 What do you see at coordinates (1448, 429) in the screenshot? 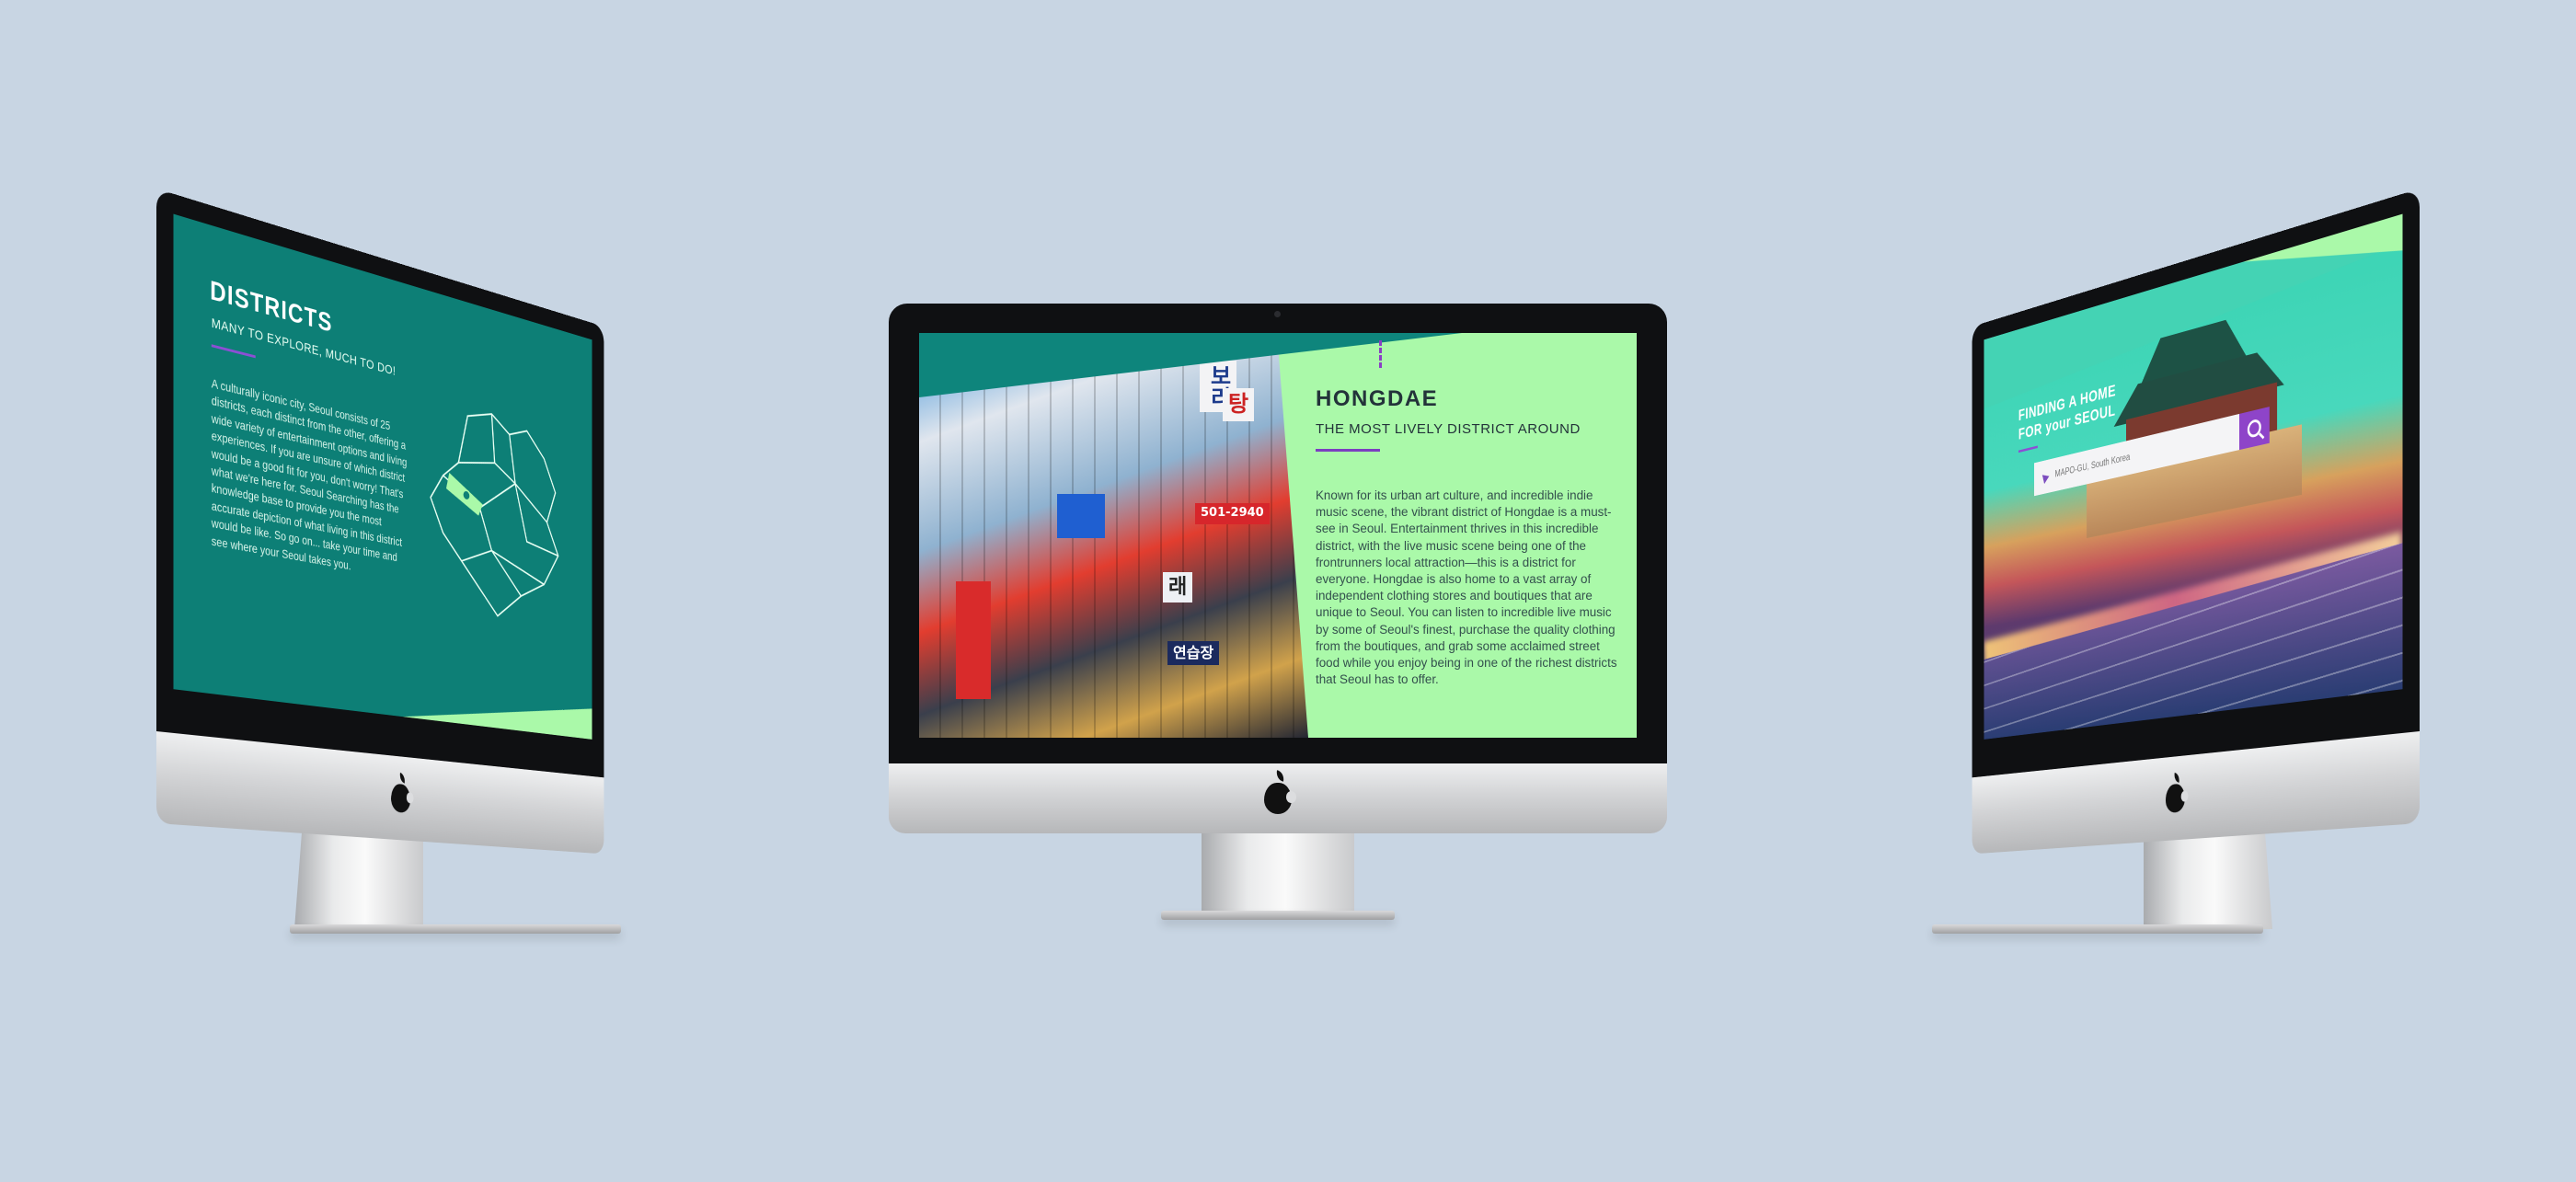
I see `page-subtitle: THE MOST LIVELY DISTRICT AROUND` at bounding box center [1448, 429].